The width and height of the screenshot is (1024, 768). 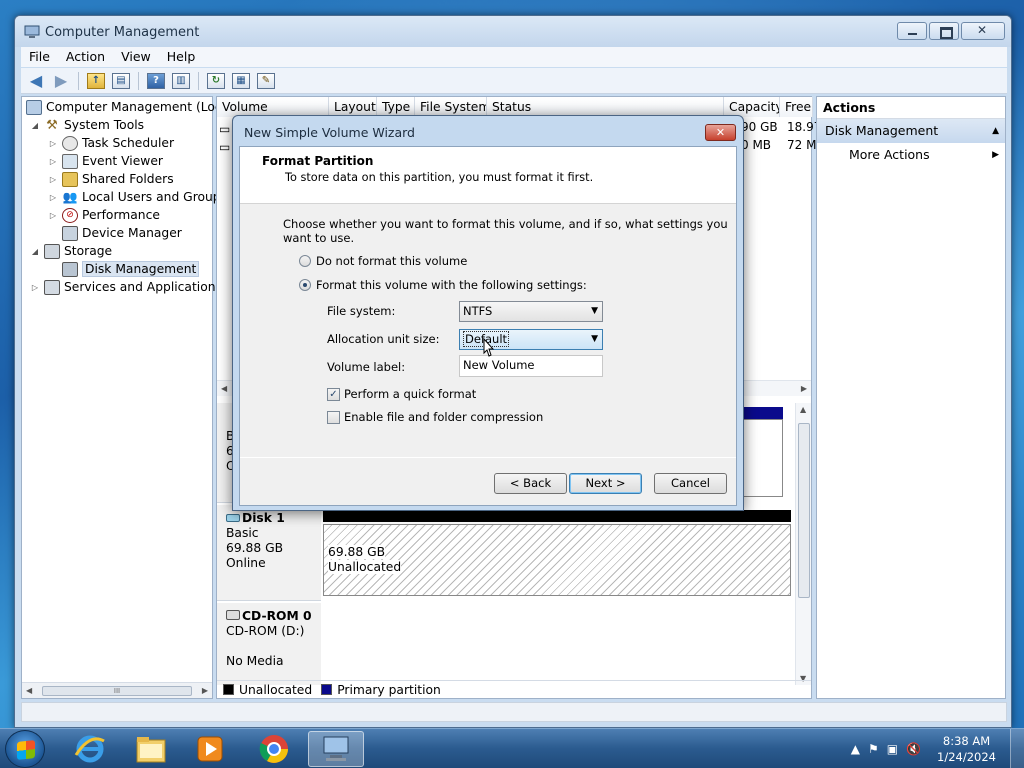 I want to click on tree-item-task-scheduler: ▷ Task Scheduler, so click(x=111, y=143).